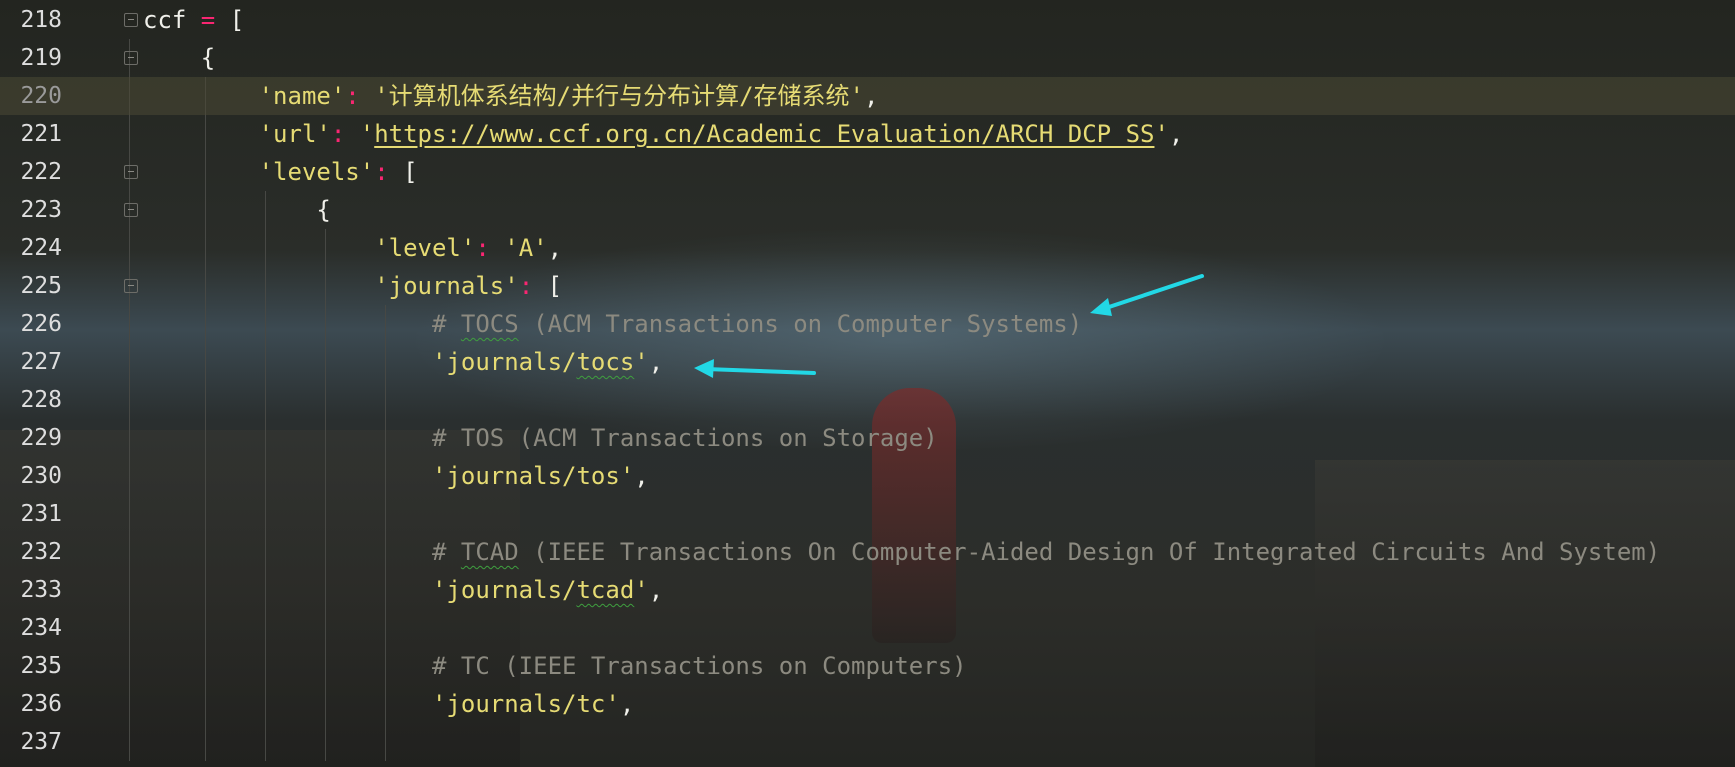 This screenshot has height=767, width=1735. What do you see at coordinates (755, 368) in the screenshot?
I see `arrow-to-journal` at bounding box center [755, 368].